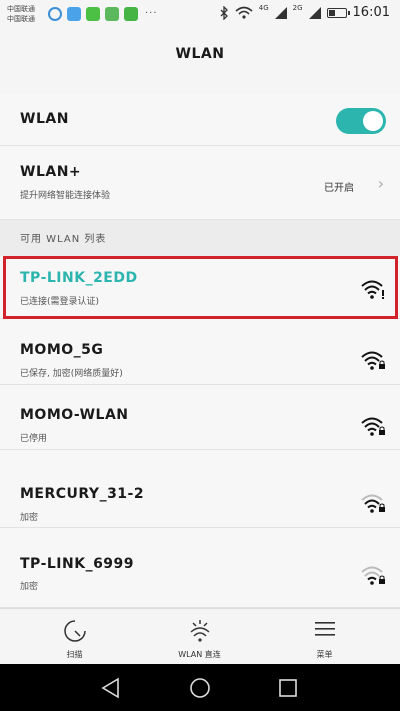 This screenshot has width=400, height=711. What do you see at coordinates (200, 417) in the screenshot?
I see `network-item-momo-wlan: MOMO-WLAN 已停用` at bounding box center [200, 417].